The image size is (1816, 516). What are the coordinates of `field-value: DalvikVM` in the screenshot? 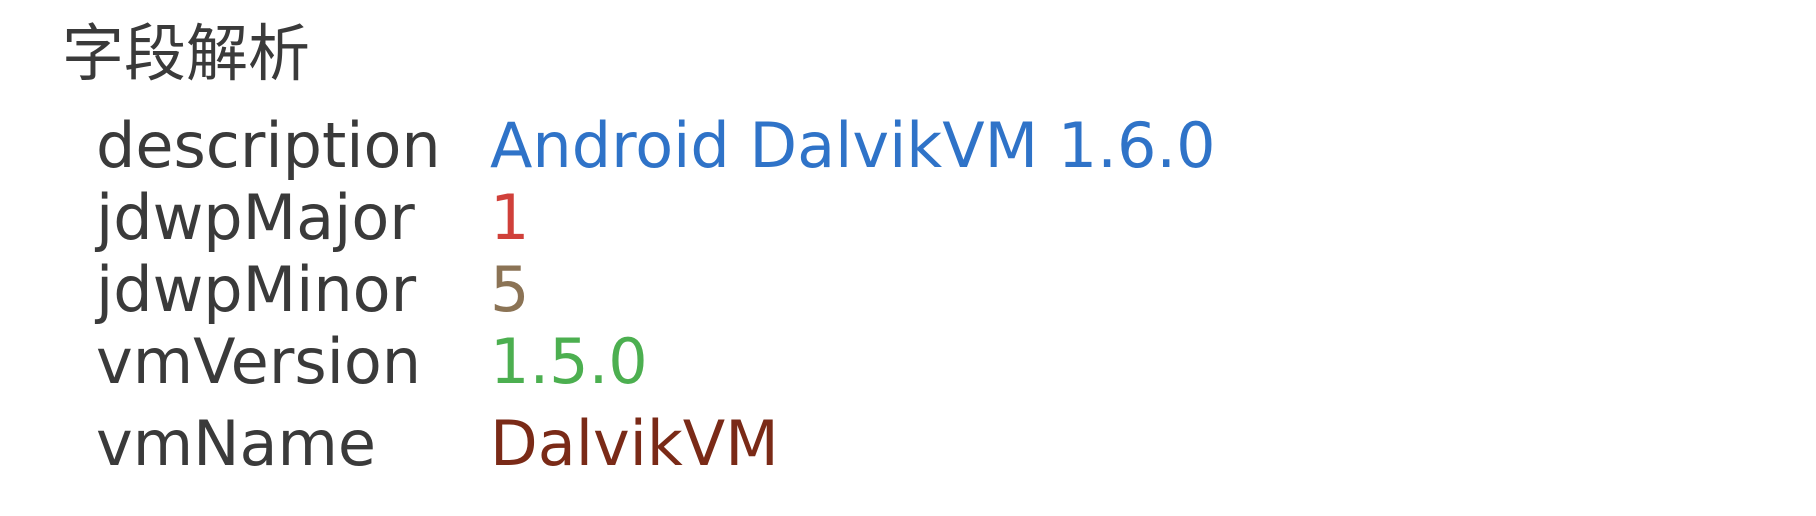 It's located at (634, 443).